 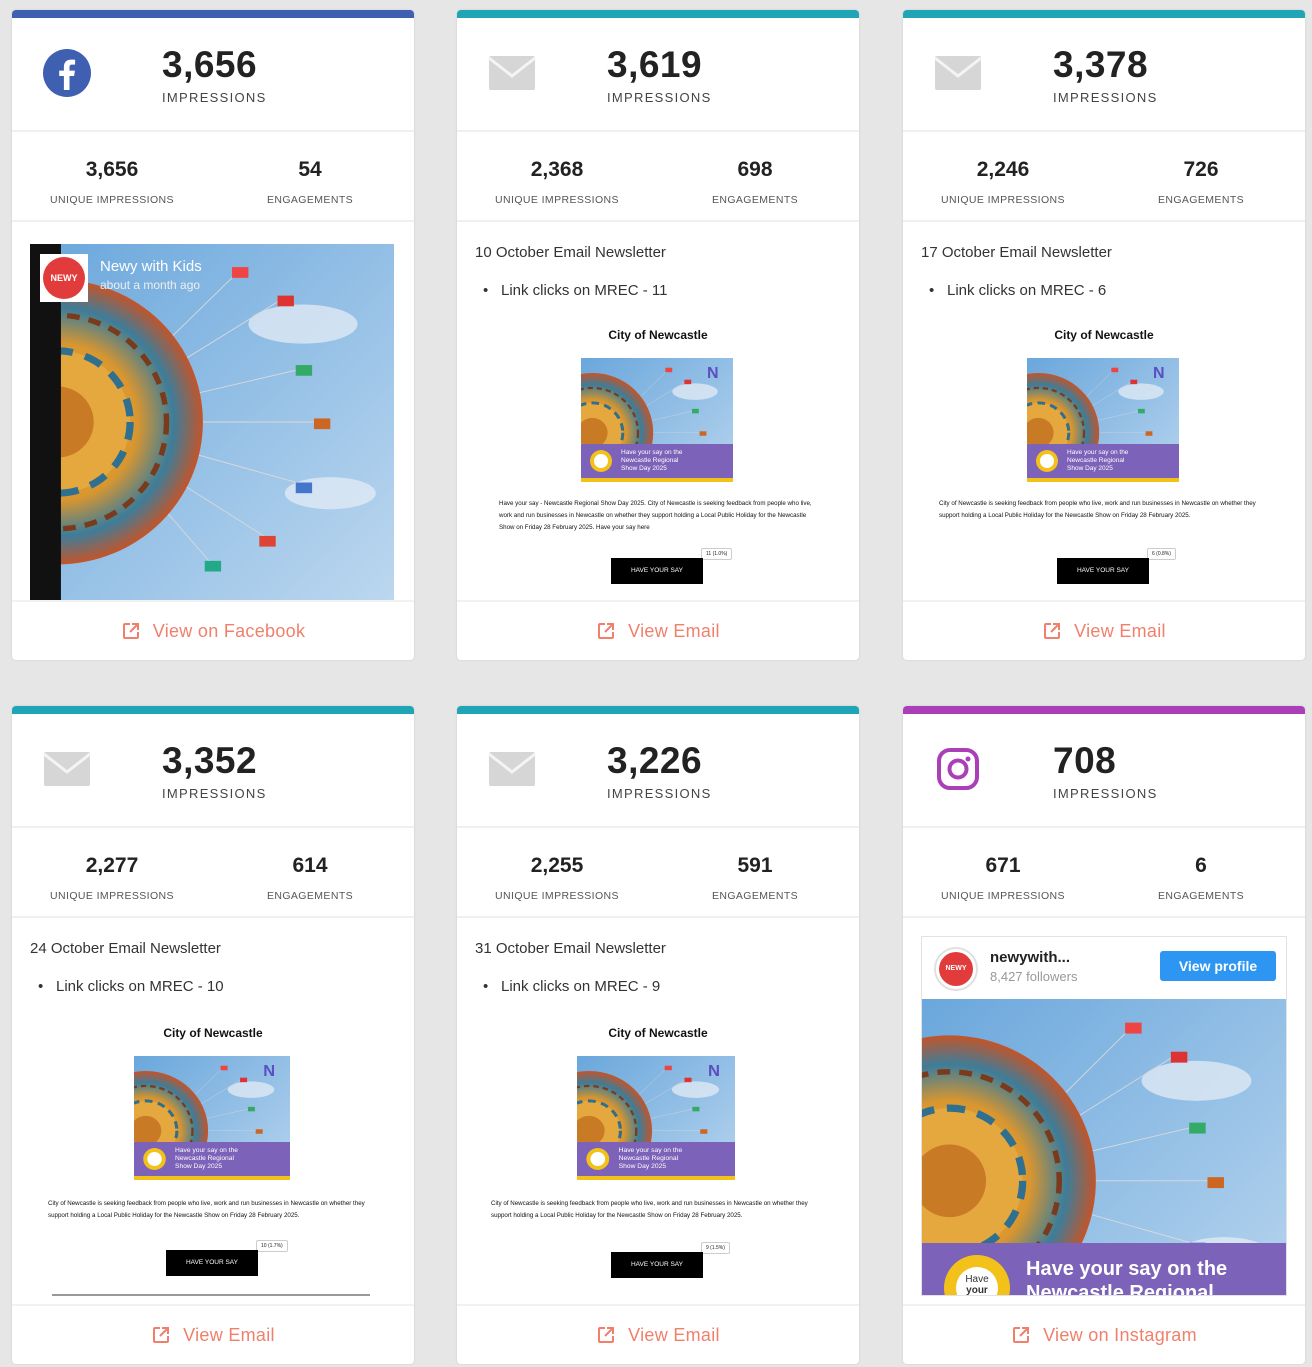 What do you see at coordinates (1201, 878) in the screenshot?
I see `engagements-stat: 6 ENGAGEMENTS` at bounding box center [1201, 878].